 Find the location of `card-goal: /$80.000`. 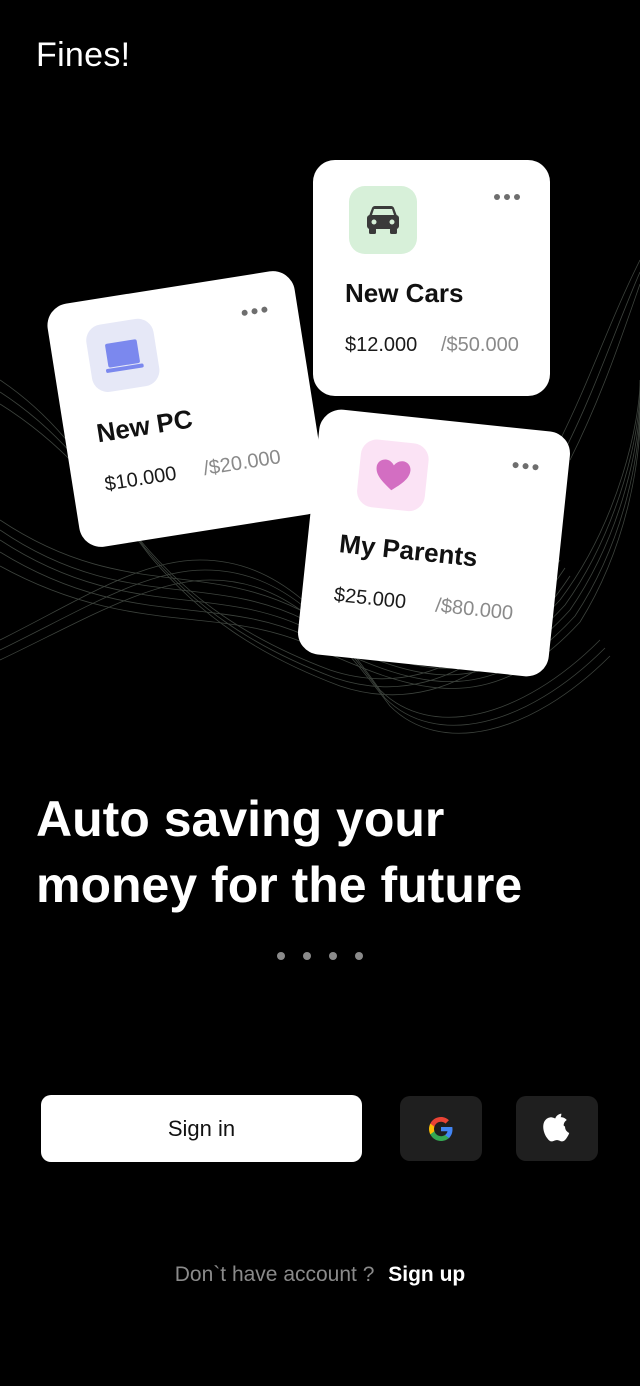

card-goal: /$80.000 is located at coordinates (474, 609).